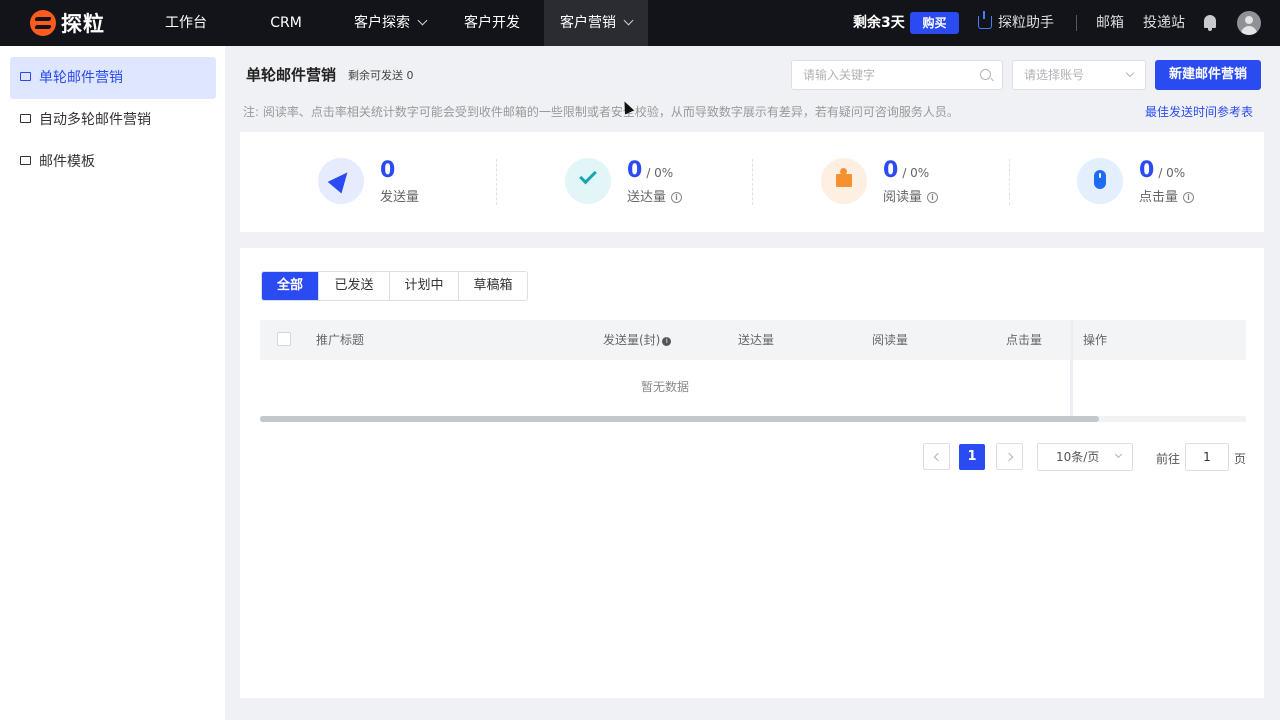 This screenshot has width=1280, height=720. What do you see at coordinates (1063, 75) in the screenshot?
I see `account-select-input` at bounding box center [1063, 75].